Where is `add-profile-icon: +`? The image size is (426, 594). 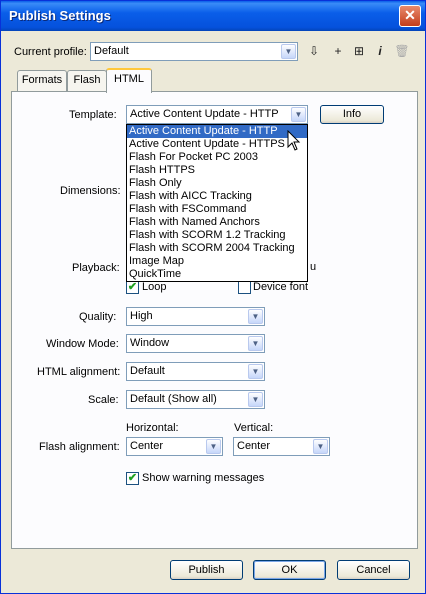 add-profile-icon: + is located at coordinates (338, 51).